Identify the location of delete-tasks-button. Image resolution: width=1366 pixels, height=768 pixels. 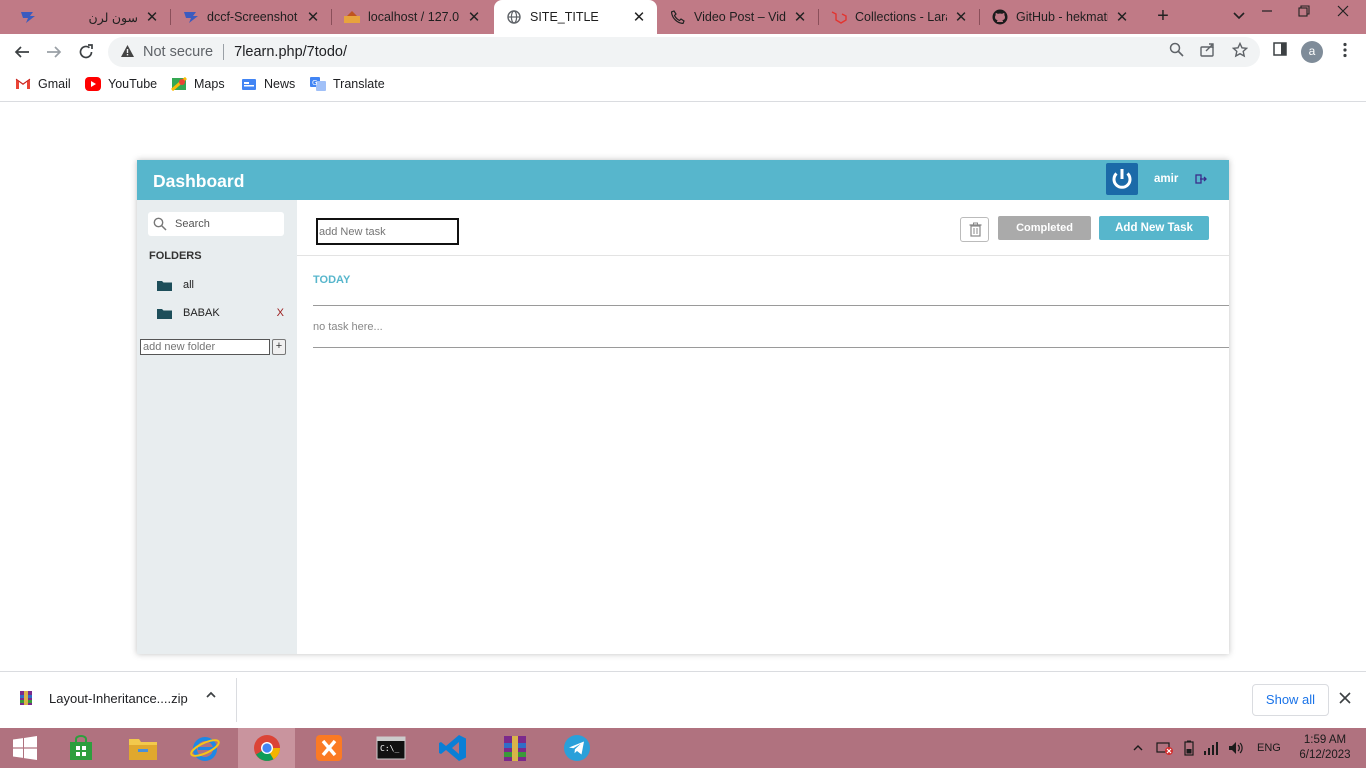
(974, 229).